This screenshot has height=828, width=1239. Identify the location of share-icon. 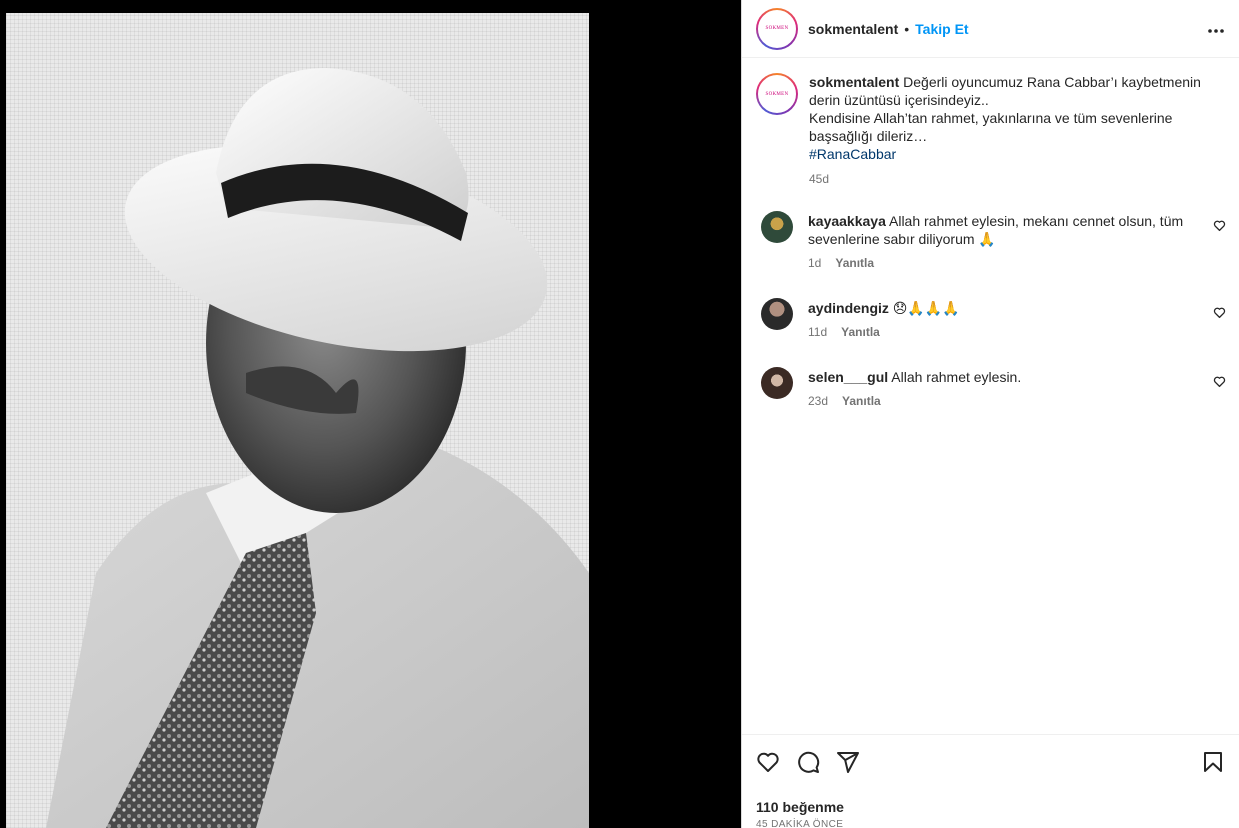
(848, 762).